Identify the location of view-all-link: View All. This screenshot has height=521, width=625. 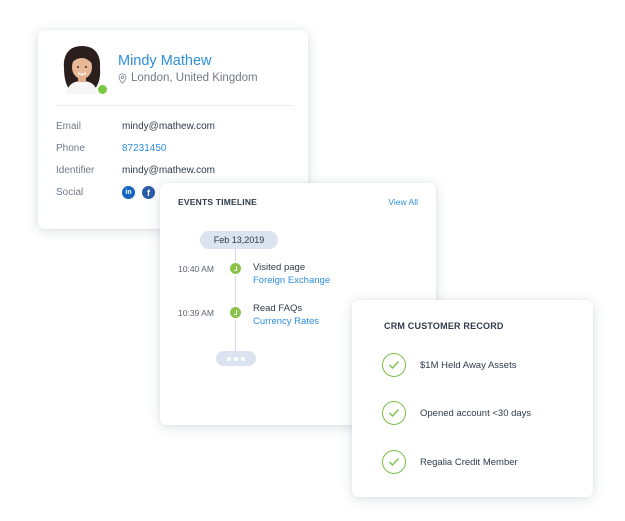
(403, 202).